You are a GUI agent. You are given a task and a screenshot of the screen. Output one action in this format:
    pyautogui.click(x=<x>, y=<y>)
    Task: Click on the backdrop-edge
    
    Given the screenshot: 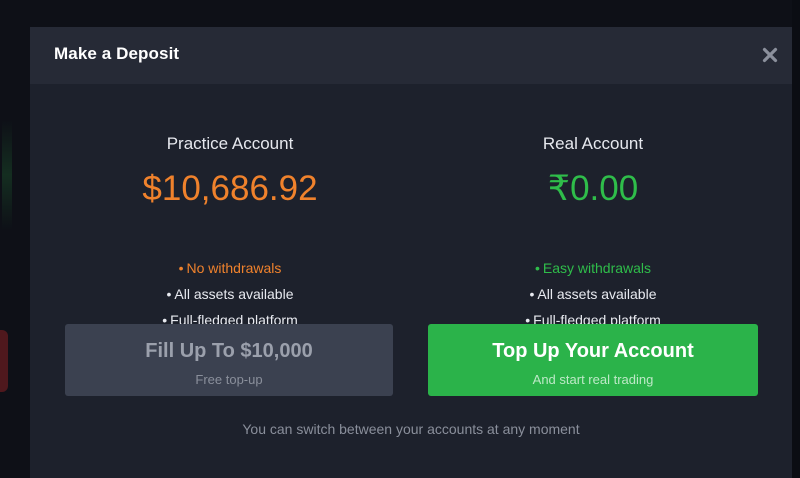 What is the action you would take?
    pyautogui.click(x=796, y=239)
    